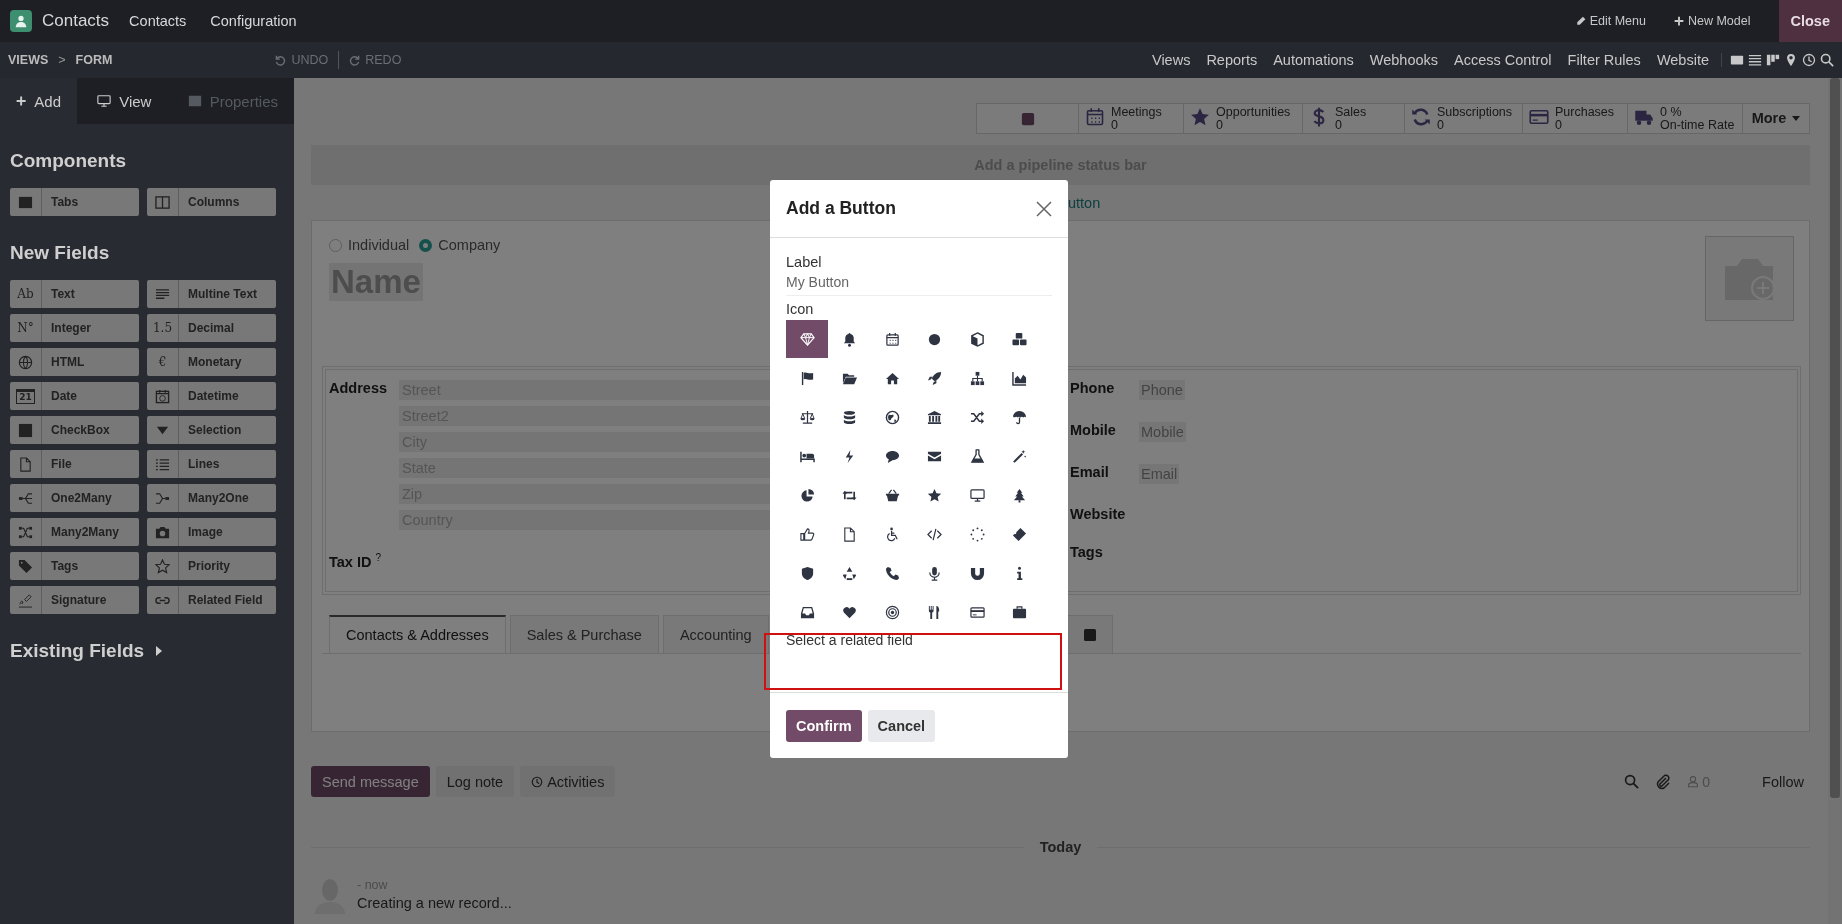  I want to click on inbox-icon, so click(807, 612).